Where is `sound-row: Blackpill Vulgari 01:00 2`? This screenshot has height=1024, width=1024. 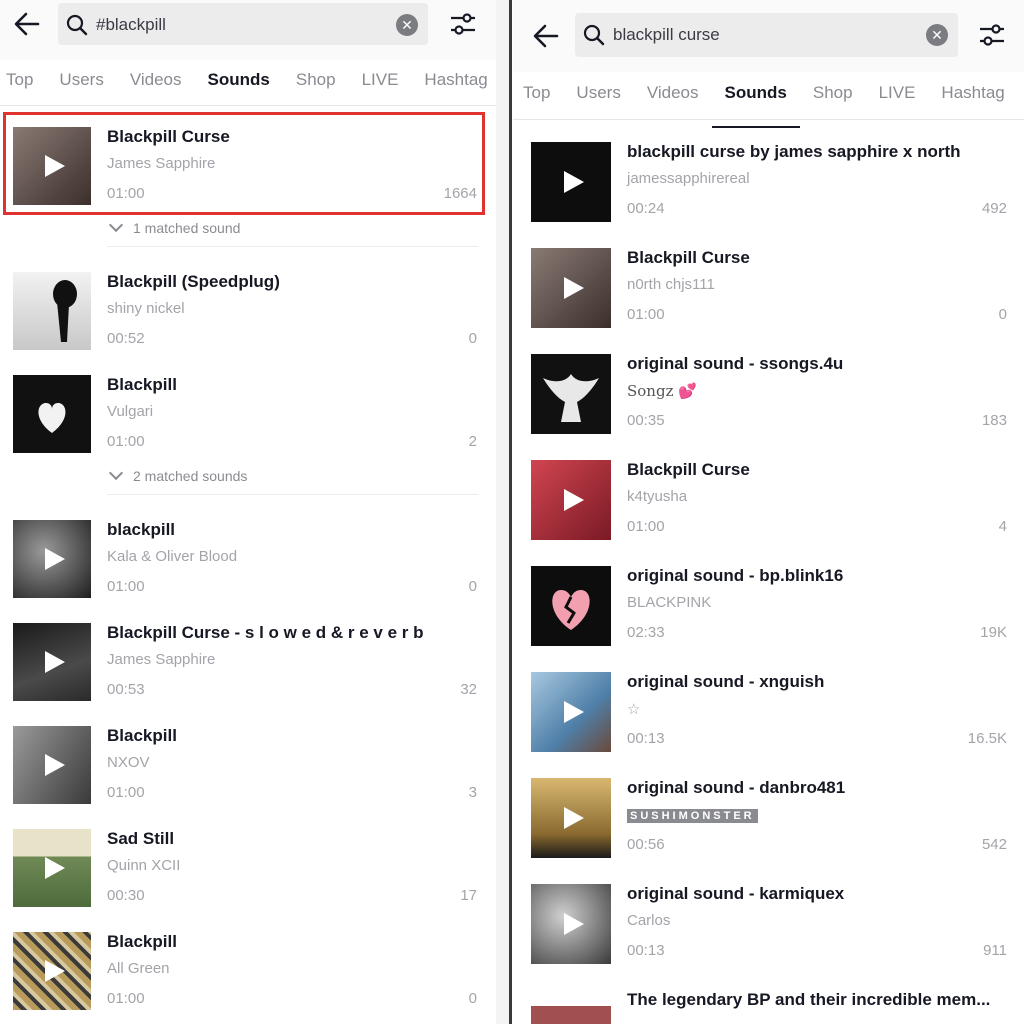 sound-row: Blackpill Vulgari 01:00 2 is located at coordinates (248, 417).